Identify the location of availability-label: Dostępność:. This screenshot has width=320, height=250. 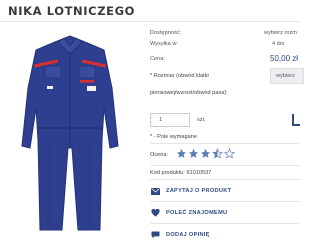
(166, 33).